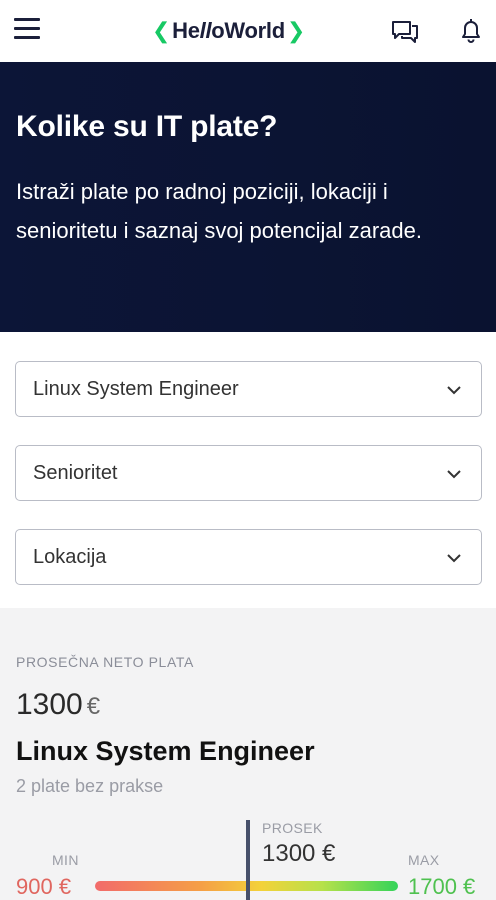 The width and height of the screenshot is (496, 900). I want to click on average-salary-value: 1300 €, so click(58, 705).